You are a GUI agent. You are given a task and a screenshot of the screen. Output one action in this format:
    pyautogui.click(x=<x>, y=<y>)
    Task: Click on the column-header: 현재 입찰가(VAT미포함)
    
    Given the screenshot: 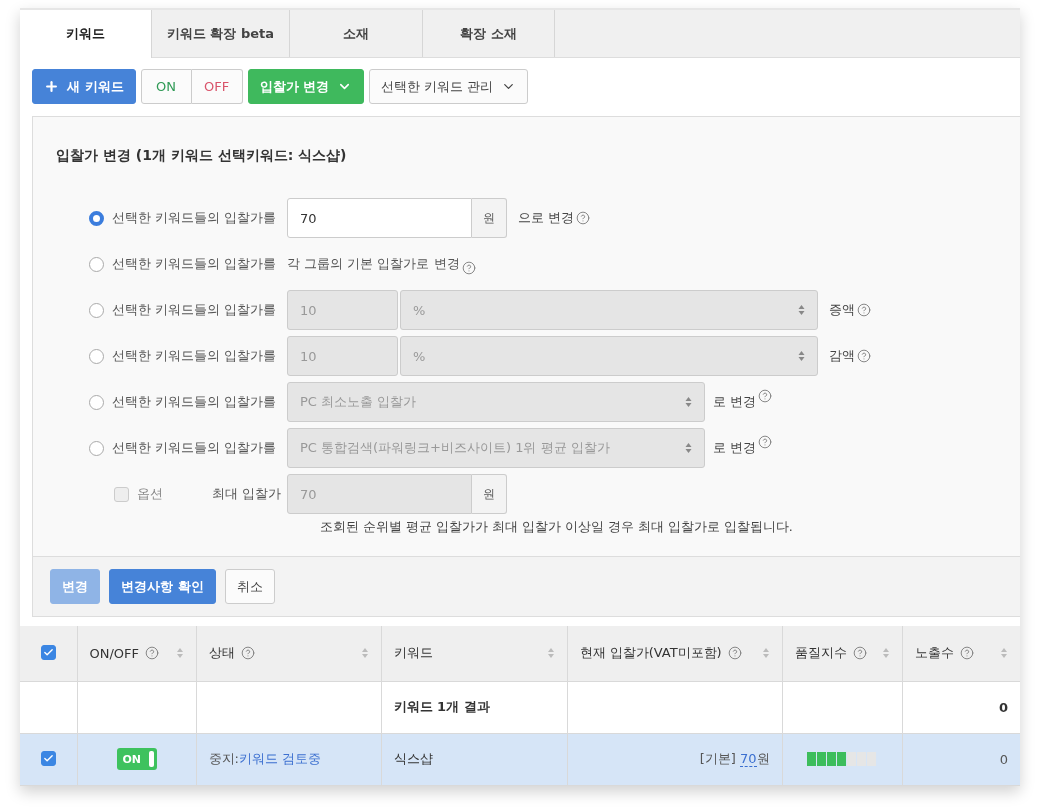 What is the action you would take?
    pyautogui.click(x=650, y=653)
    